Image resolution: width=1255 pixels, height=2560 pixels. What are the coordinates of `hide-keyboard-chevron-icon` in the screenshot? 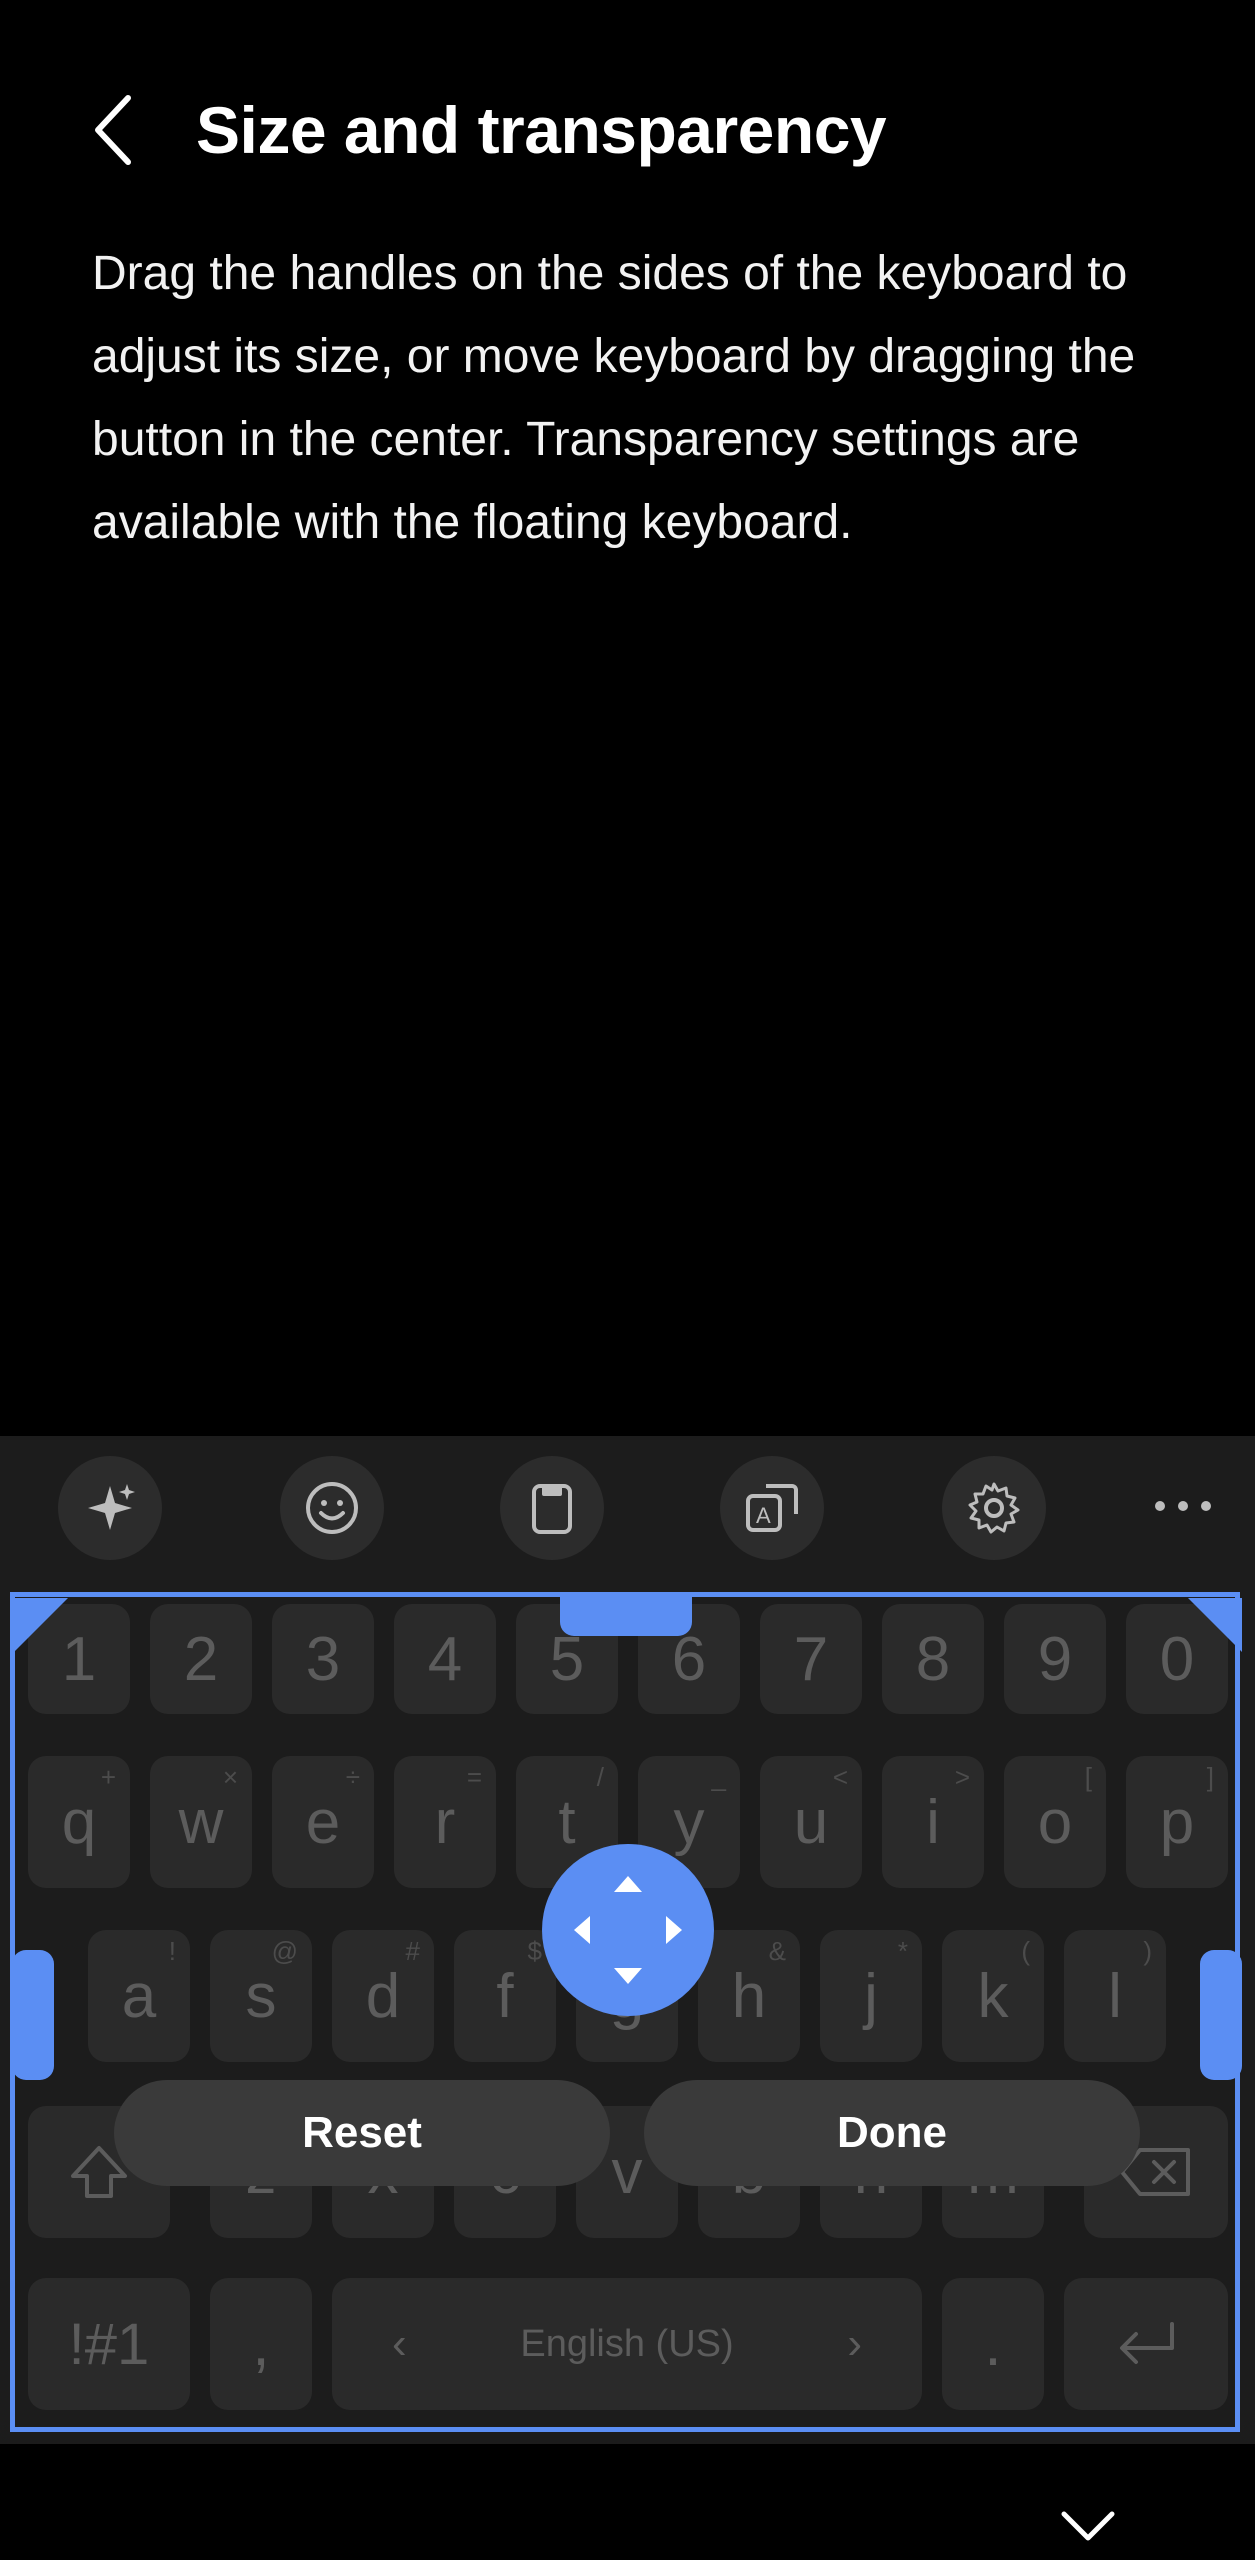 It's located at (1088, 2526).